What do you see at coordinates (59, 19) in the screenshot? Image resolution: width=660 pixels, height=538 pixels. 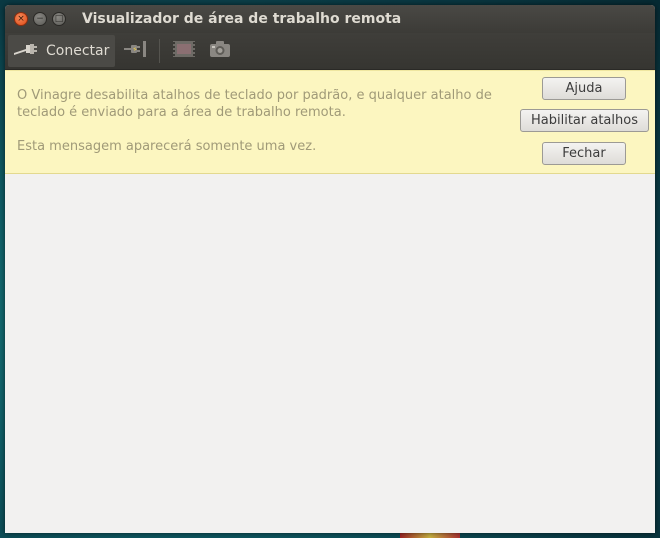 I see `window-maximize-button: □` at bounding box center [59, 19].